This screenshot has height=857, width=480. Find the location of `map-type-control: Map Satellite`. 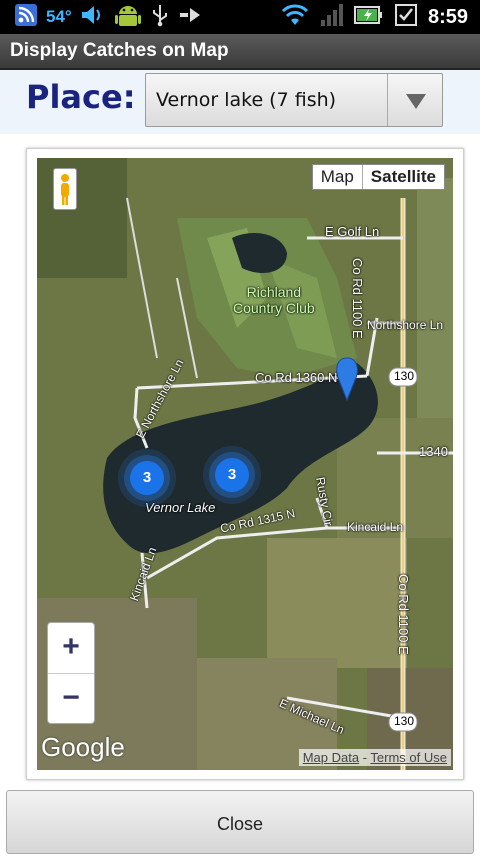

map-type-control: Map Satellite is located at coordinates (378, 177).